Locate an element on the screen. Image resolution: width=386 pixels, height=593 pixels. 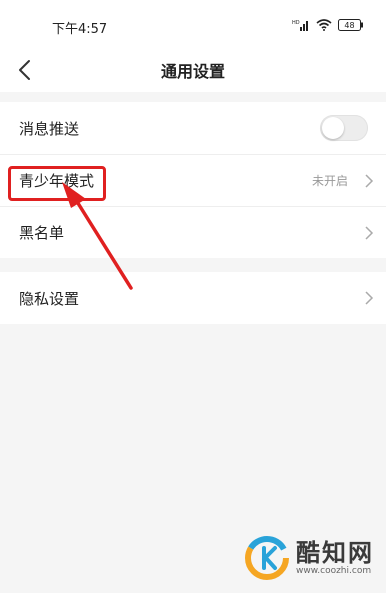
watermark-brand: 酷知网 is located at coordinates (335, 553).